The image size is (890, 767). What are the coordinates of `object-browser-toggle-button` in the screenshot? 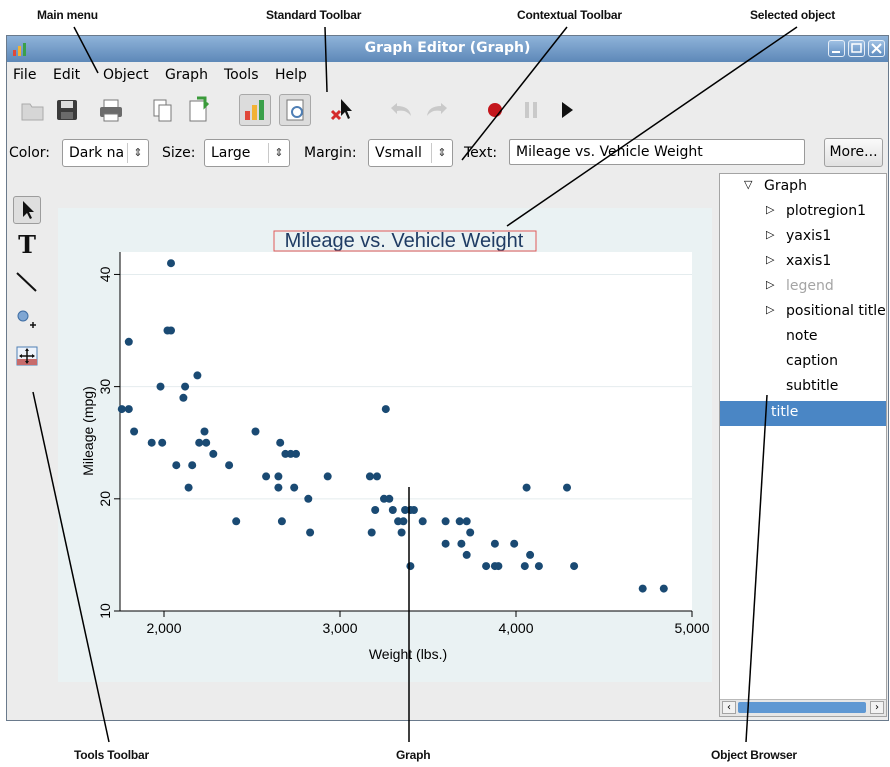 It's located at (295, 110).